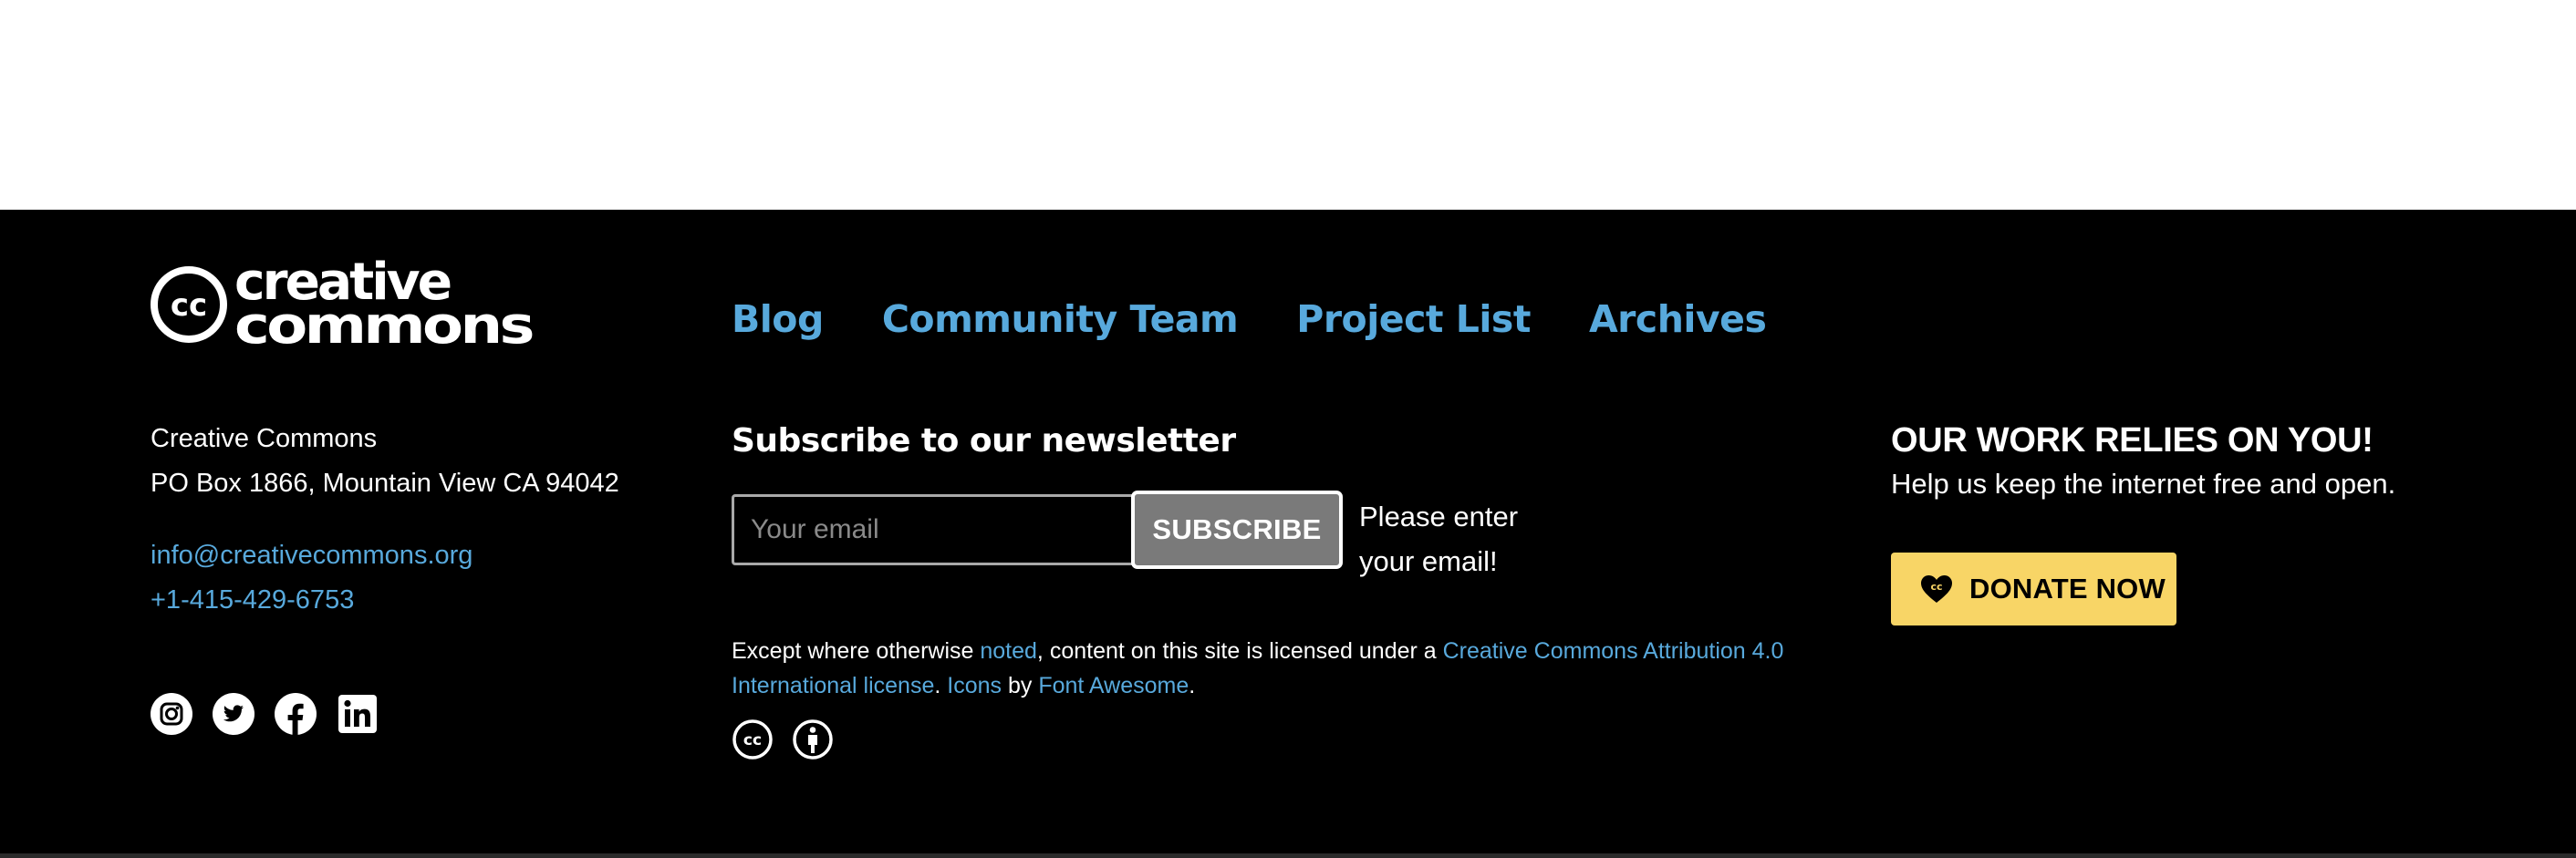 This screenshot has height=858, width=2576. I want to click on twitter-icon, so click(233, 714).